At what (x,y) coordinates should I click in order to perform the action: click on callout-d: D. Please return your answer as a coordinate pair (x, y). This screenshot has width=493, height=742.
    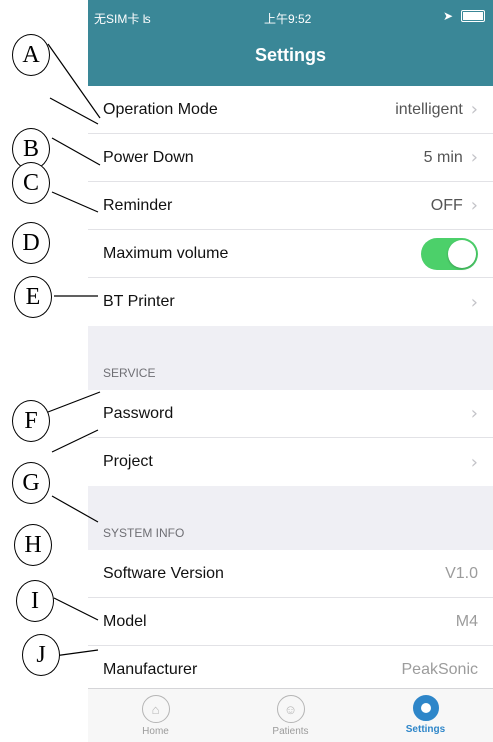
    Looking at the image, I should click on (31, 243).